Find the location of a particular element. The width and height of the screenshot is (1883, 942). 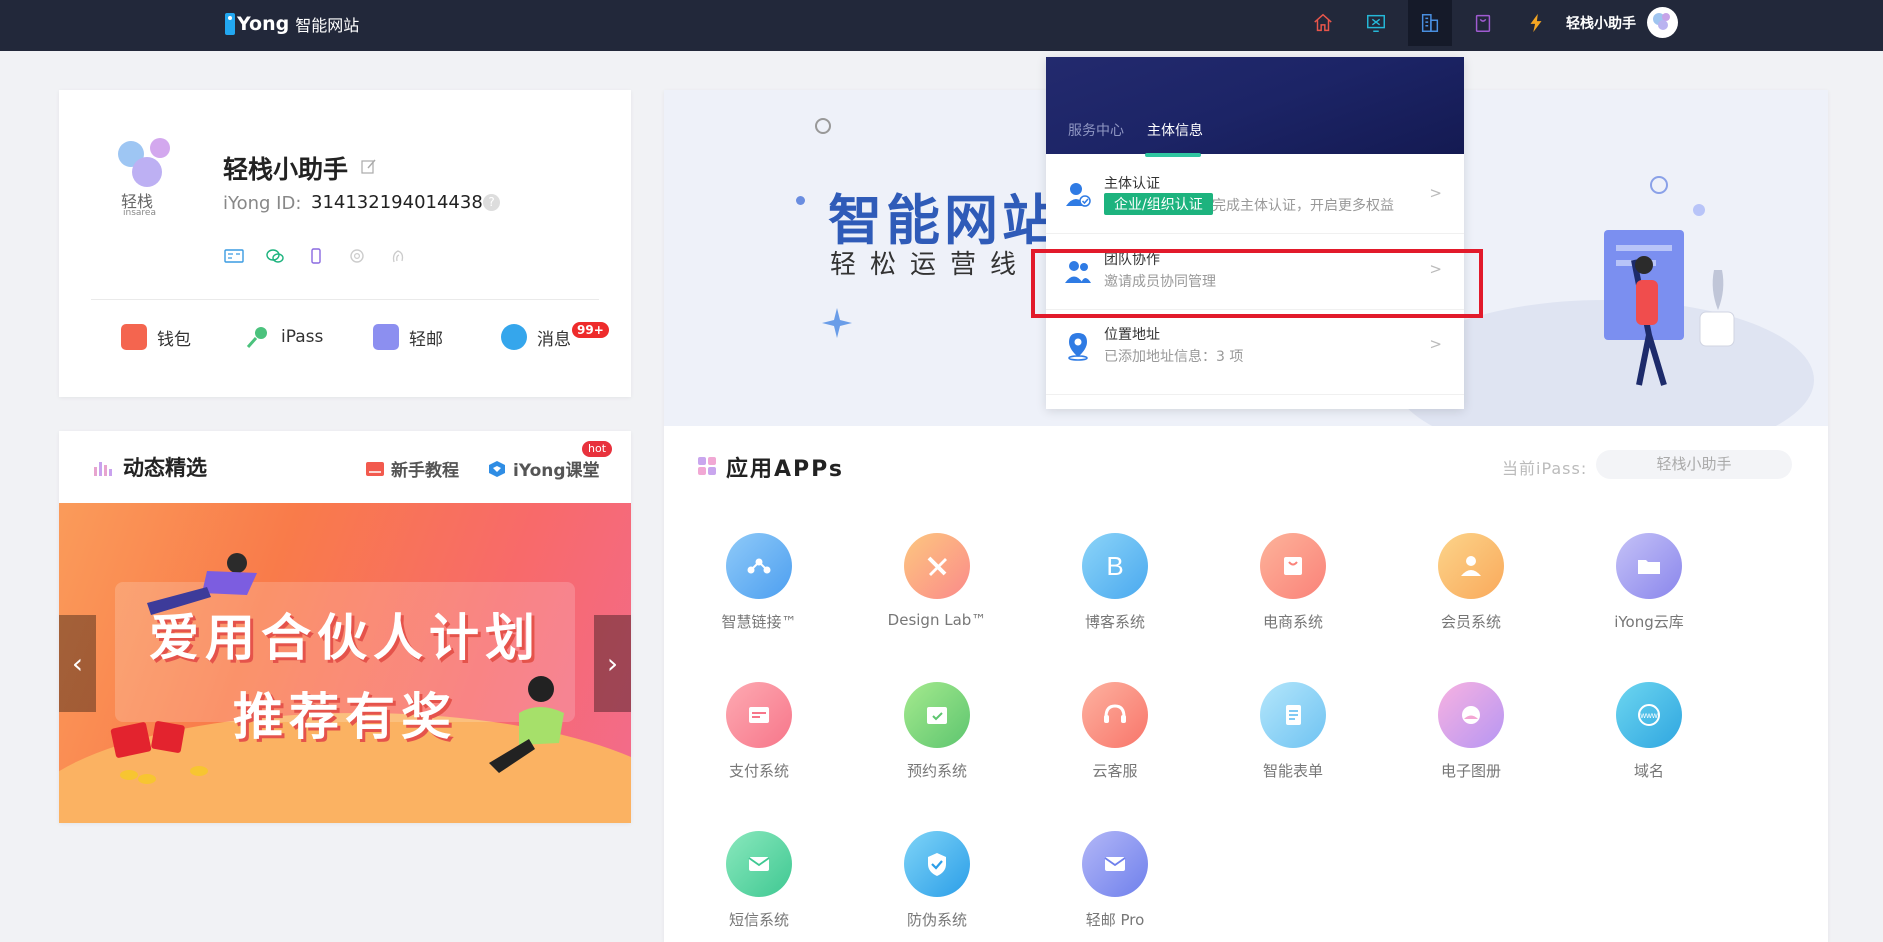

app-label: 智慧链接™ is located at coordinates (759, 622).